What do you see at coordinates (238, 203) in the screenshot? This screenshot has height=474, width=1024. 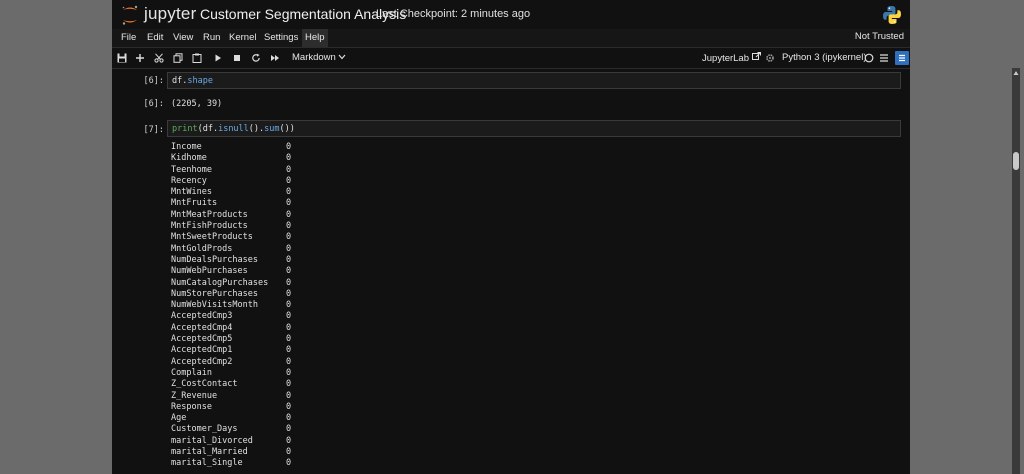 I see `series-row: MntFruits 0` at bounding box center [238, 203].